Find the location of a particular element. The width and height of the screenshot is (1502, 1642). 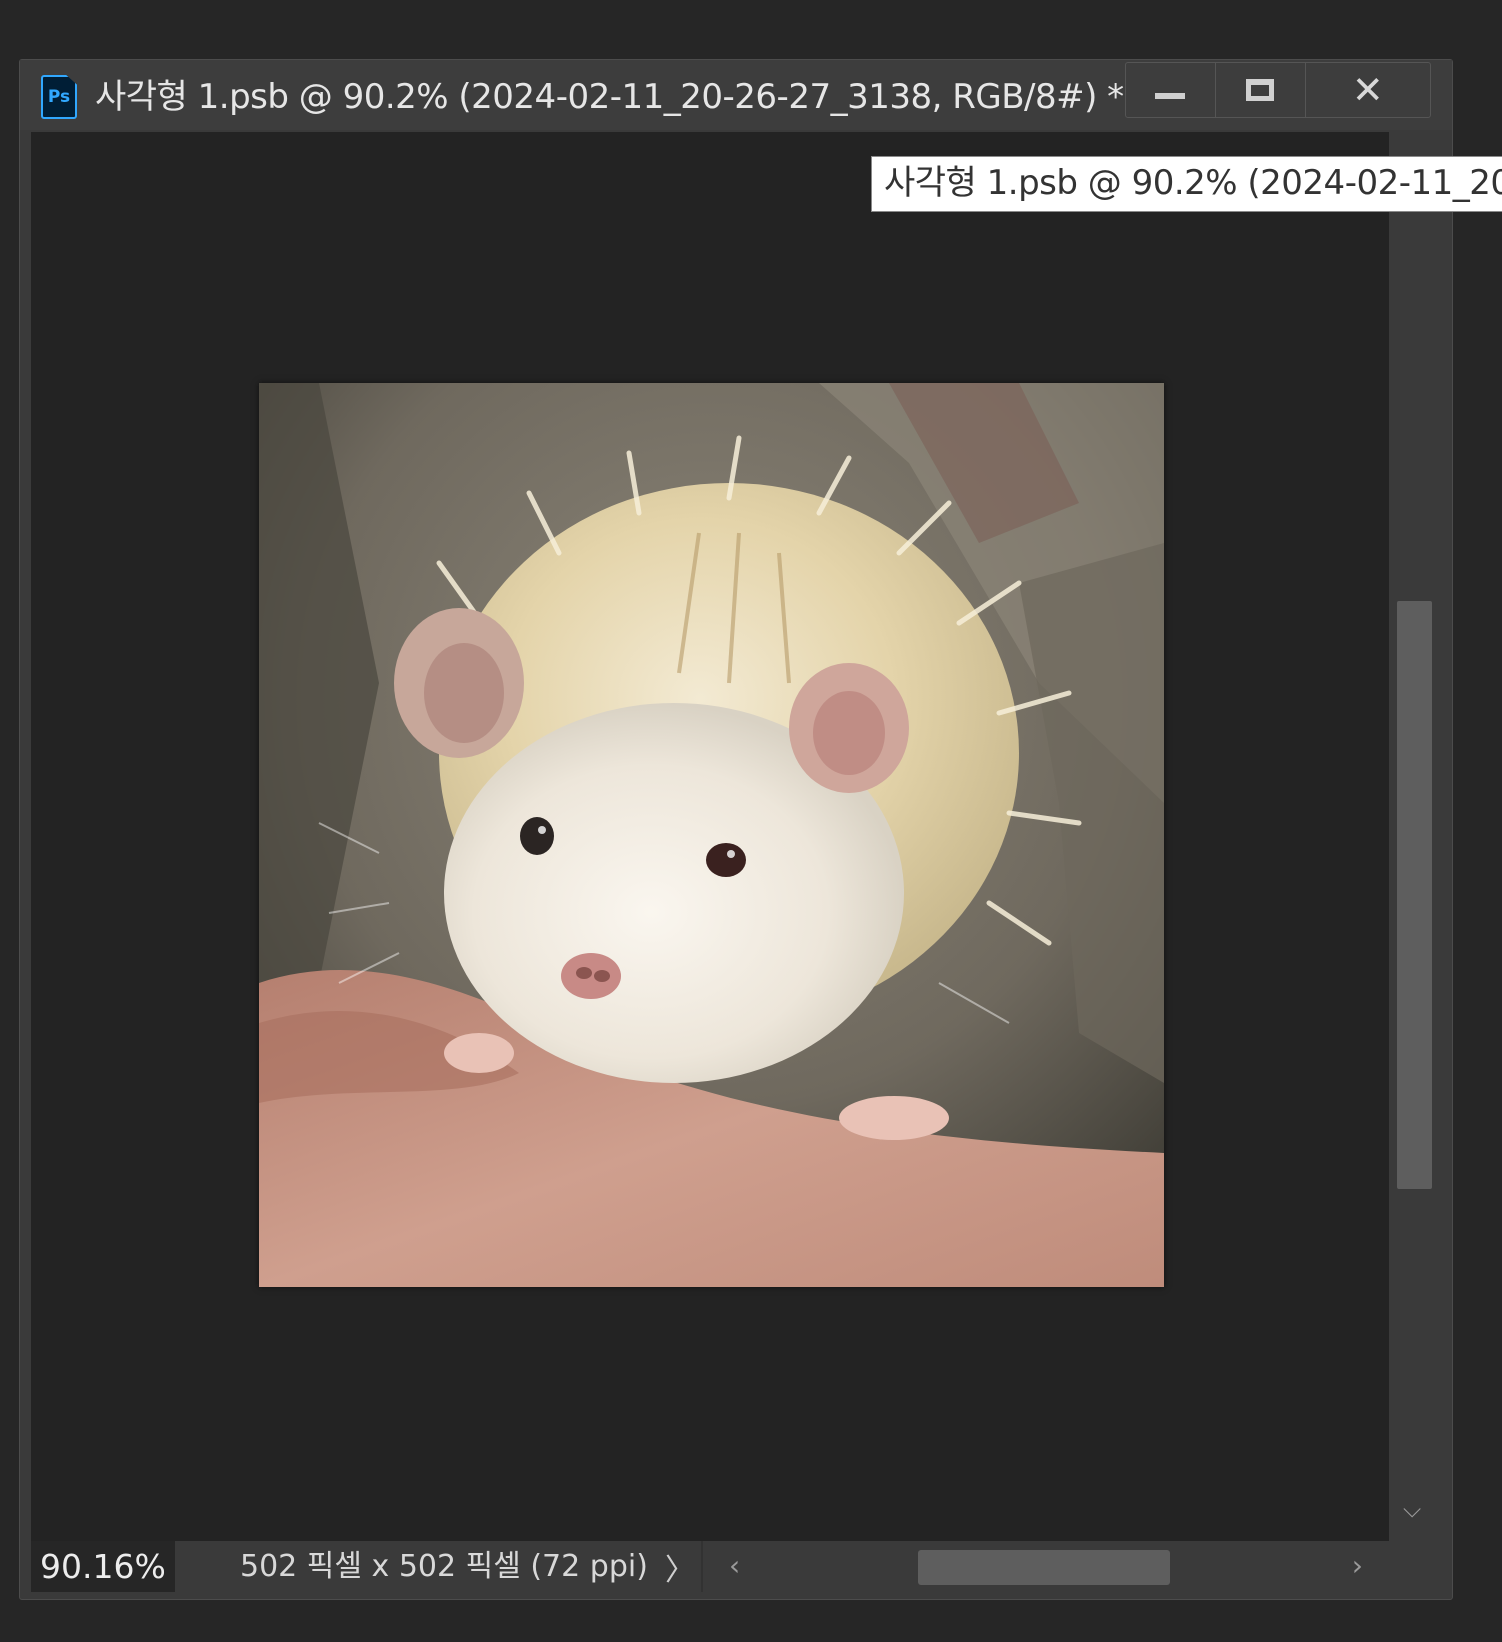

vertical-scrollbar: ⌵ is located at coordinates (1418, 836).